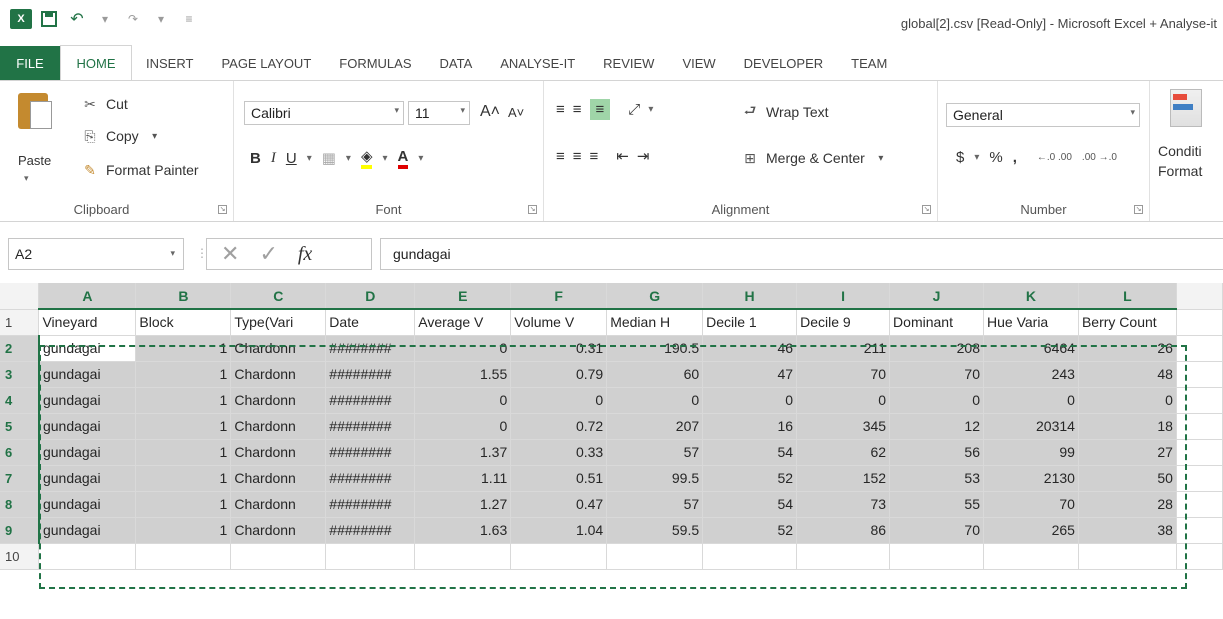 The height and width of the screenshot is (619, 1223). I want to click on cut-button: ✂ Cut, so click(104, 104).